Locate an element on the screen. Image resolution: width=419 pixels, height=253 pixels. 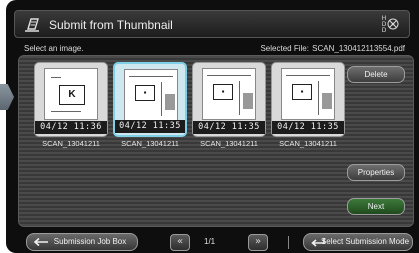
submission-job-box-button: Submission Job Box is located at coordinates (82, 242).